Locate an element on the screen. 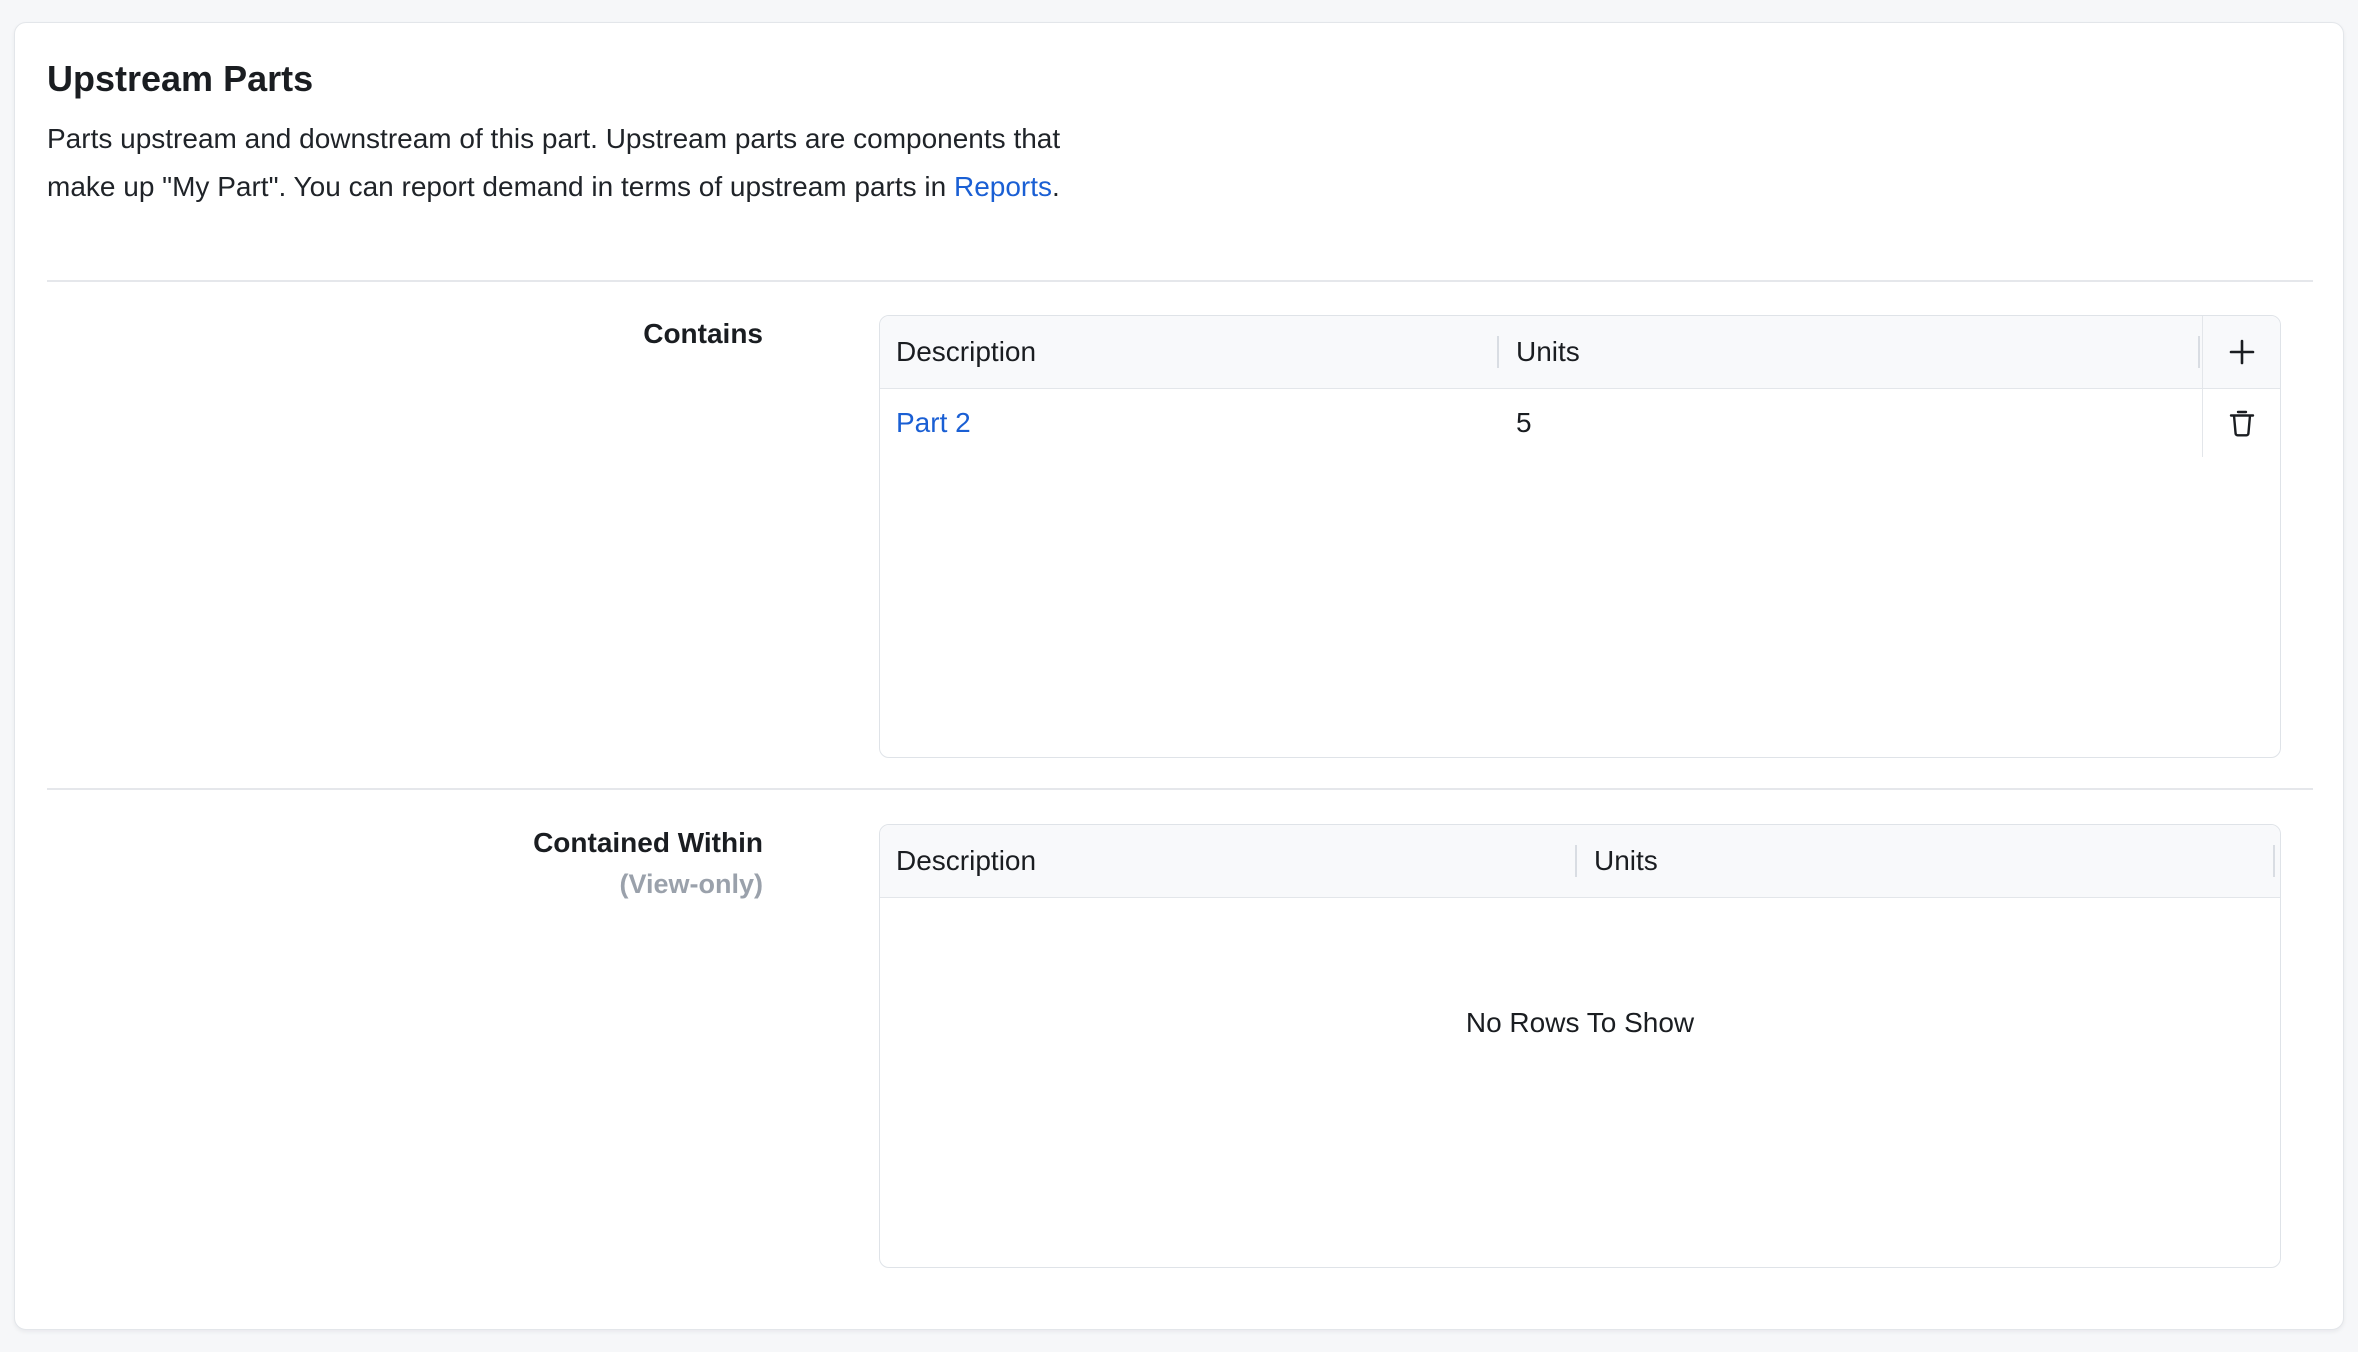 This screenshot has height=1352, width=2358. contains-grid-header: Description Units is located at coordinates (1580, 352).